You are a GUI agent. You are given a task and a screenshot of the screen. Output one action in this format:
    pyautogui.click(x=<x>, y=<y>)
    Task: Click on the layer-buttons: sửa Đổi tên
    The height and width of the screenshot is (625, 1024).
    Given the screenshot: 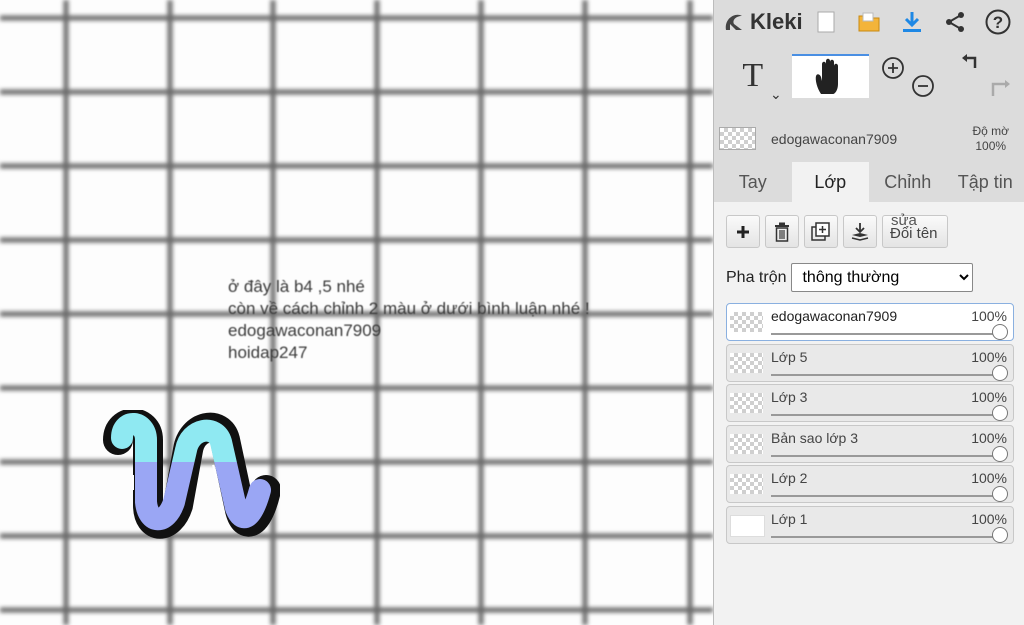 What is the action you would take?
    pyautogui.click(x=837, y=230)
    